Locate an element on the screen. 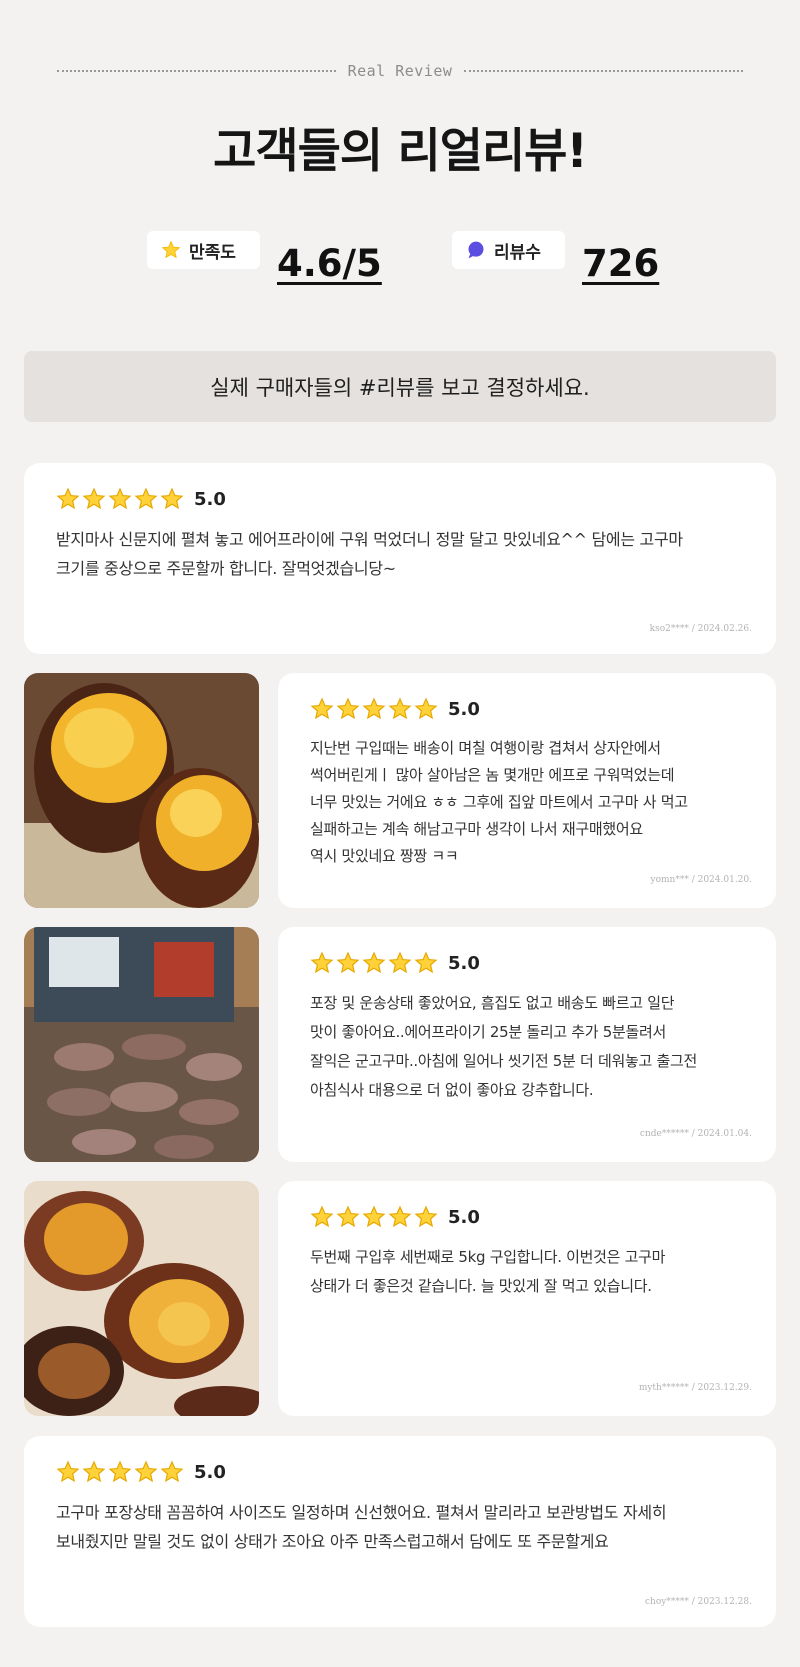  review-meta: cnde****** / 2024.01.04. is located at coordinates (695, 1134).